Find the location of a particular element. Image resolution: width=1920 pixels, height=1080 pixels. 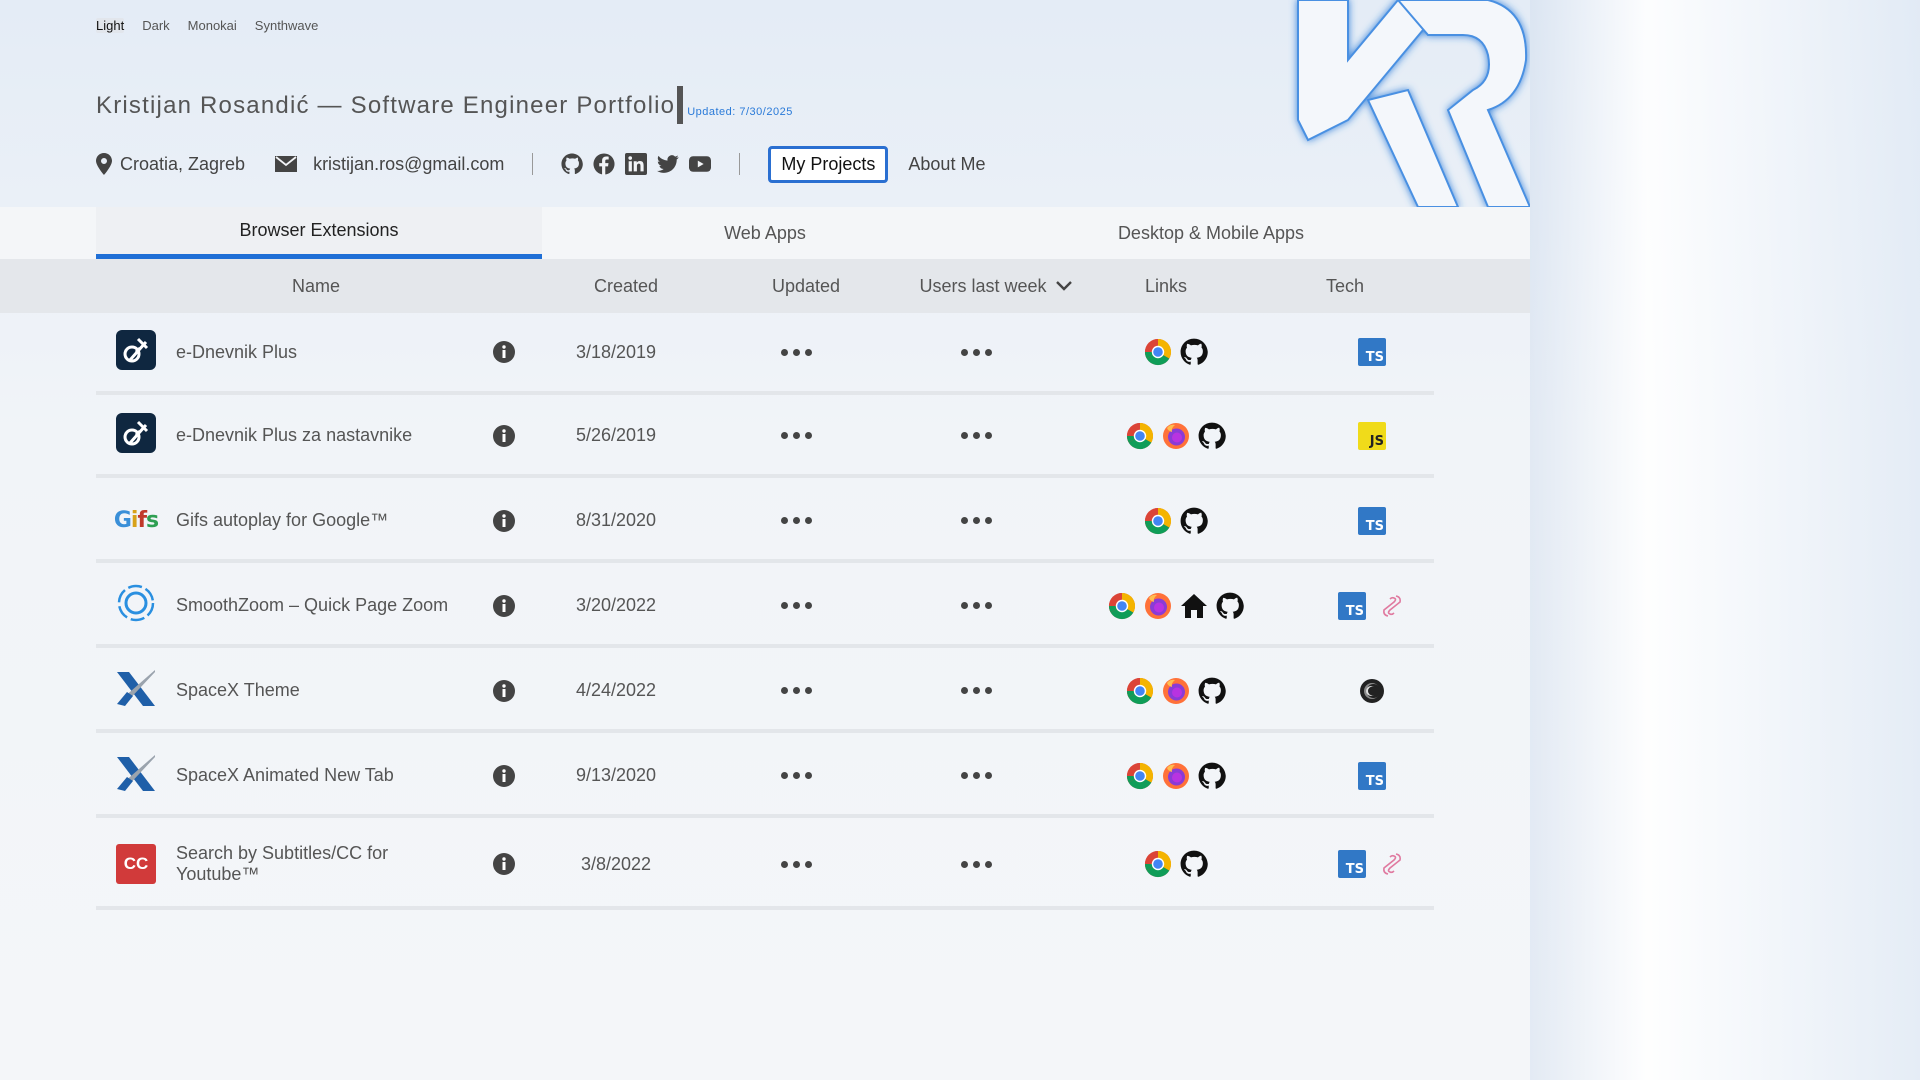

twitter-icon is located at coordinates (668, 164).